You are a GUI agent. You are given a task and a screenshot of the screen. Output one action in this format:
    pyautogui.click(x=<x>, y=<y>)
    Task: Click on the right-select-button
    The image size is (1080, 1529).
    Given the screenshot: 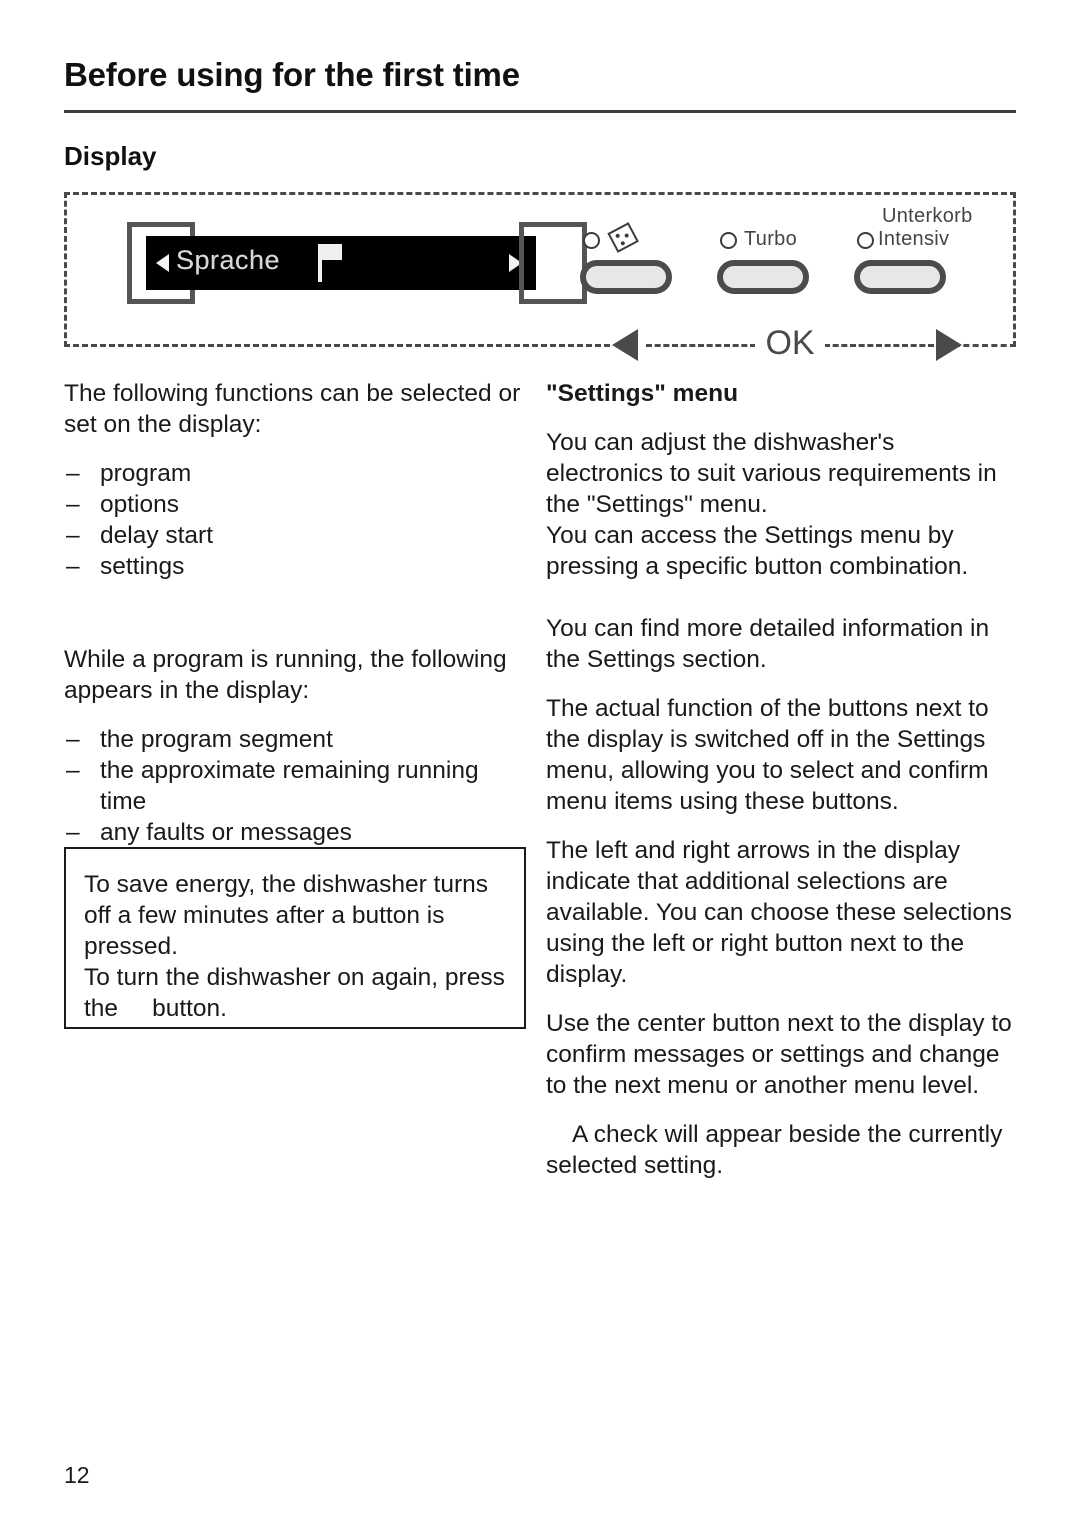 What is the action you would take?
    pyautogui.click(x=553, y=263)
    